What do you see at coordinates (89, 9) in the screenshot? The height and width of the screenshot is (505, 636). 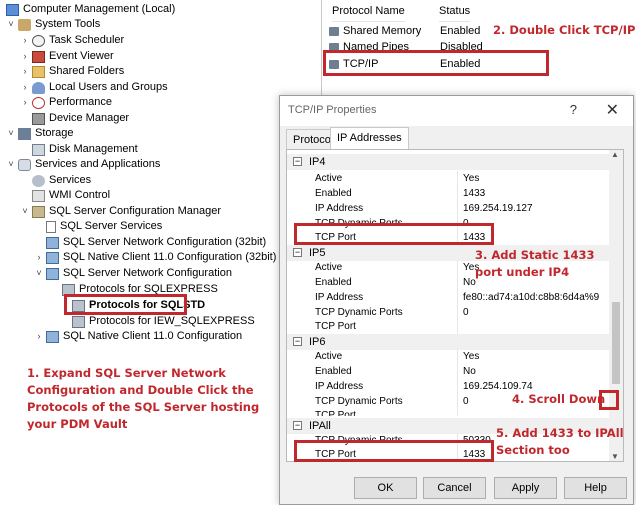 I see `tree-root: Computer Management (Local)` at bounding box center [89, 9].